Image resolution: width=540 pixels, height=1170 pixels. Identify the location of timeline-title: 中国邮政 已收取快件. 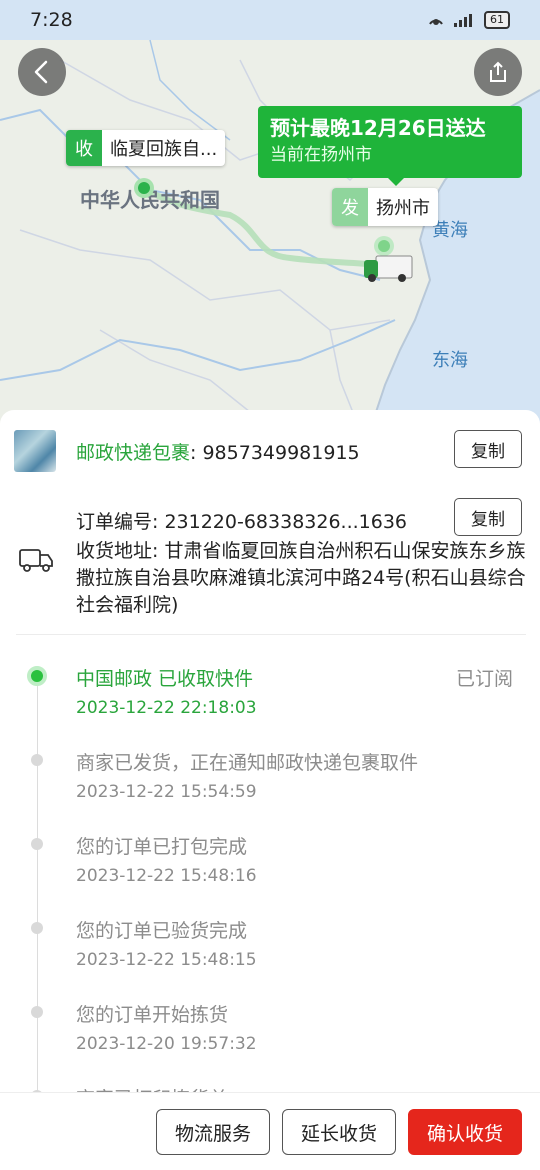
(165, 679).